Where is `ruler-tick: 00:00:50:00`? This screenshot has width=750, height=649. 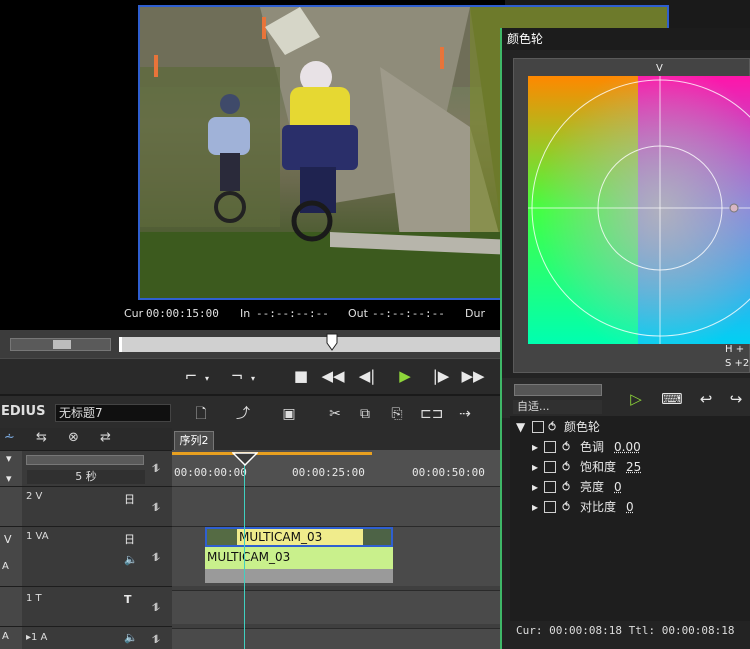 ruler-tick: 00:00:50:00 is located at coordinates (448, 472).